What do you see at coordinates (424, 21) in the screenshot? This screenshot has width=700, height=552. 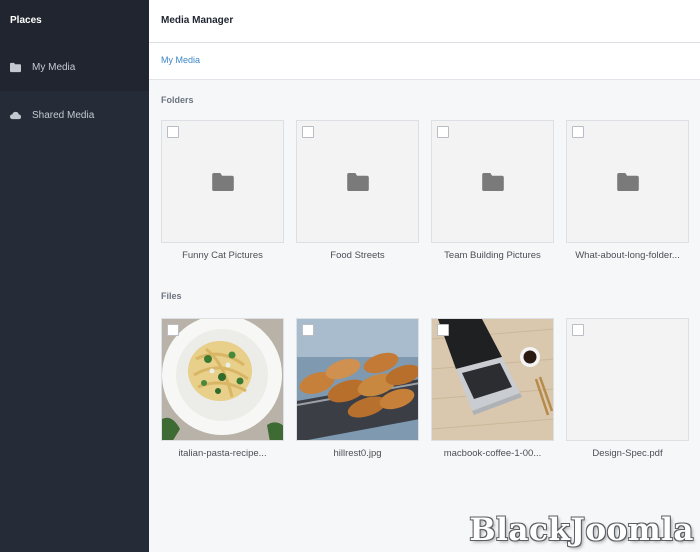 I see `page-title: Media Manager` at bounding box center [424, 21].